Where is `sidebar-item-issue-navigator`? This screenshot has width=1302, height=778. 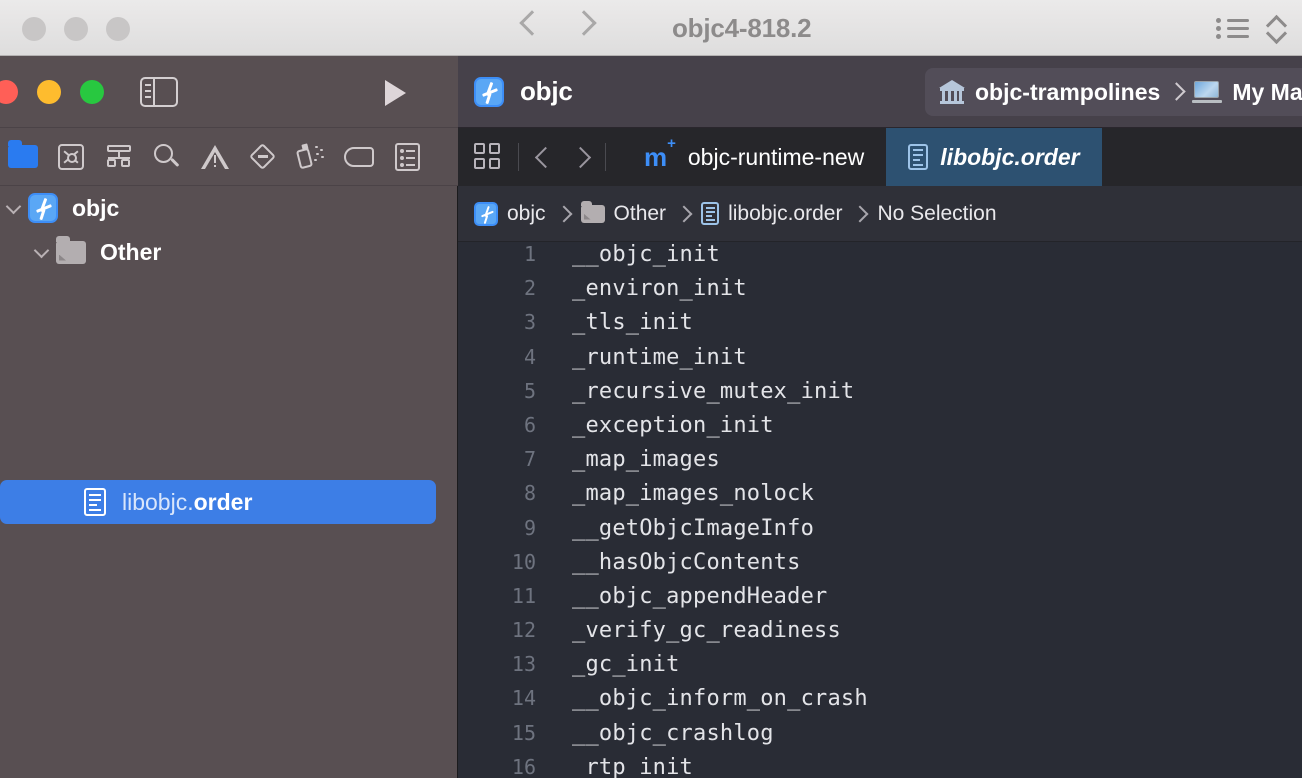
sidebar-item-issue-navigator is located at coordinates (215, 157).